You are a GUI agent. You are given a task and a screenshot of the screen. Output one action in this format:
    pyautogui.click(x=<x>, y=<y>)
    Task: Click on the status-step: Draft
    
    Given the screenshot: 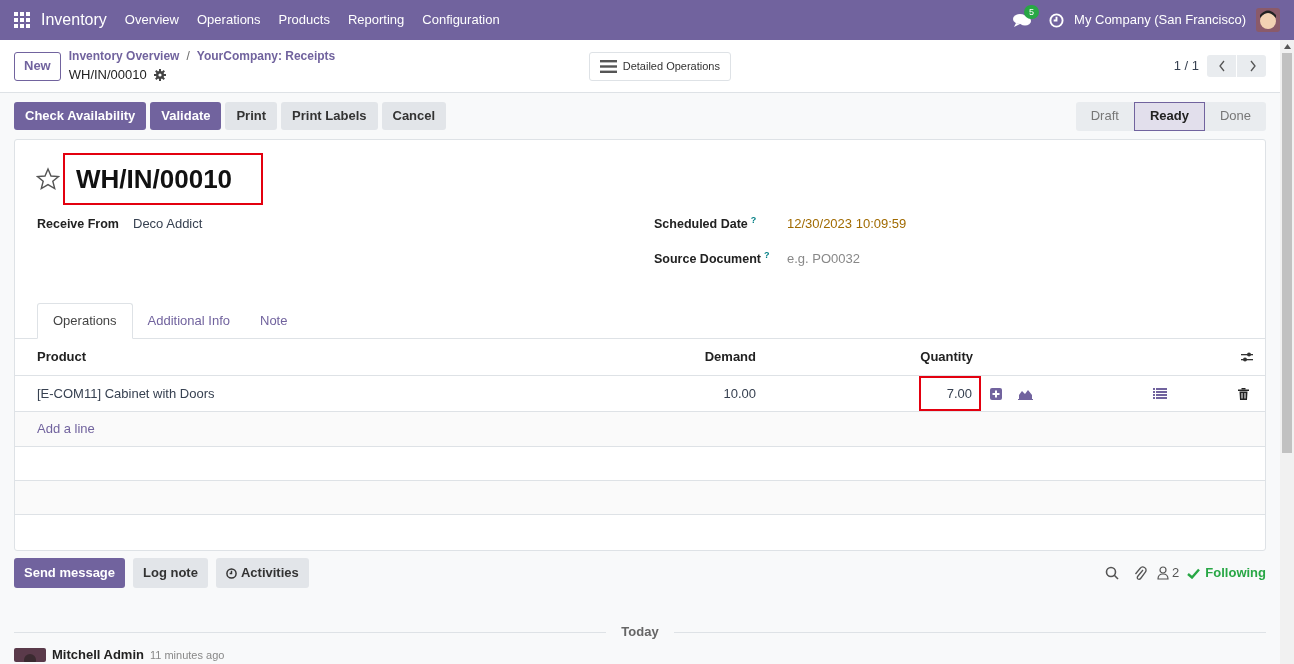 What is the action you would take?
    pyautogui.click(x=1104, y=116)
    